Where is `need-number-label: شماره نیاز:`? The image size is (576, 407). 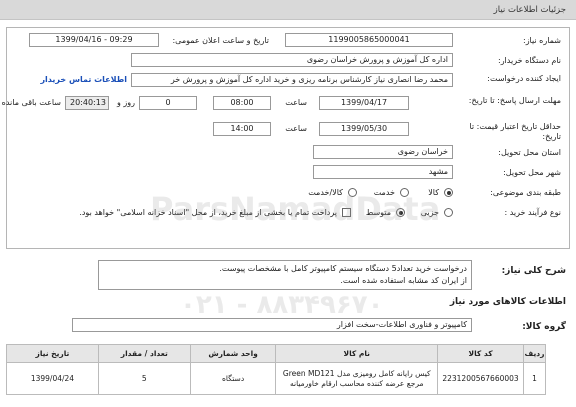 need-number-label: شماره نیاز: is located at coordinates (542, 40).